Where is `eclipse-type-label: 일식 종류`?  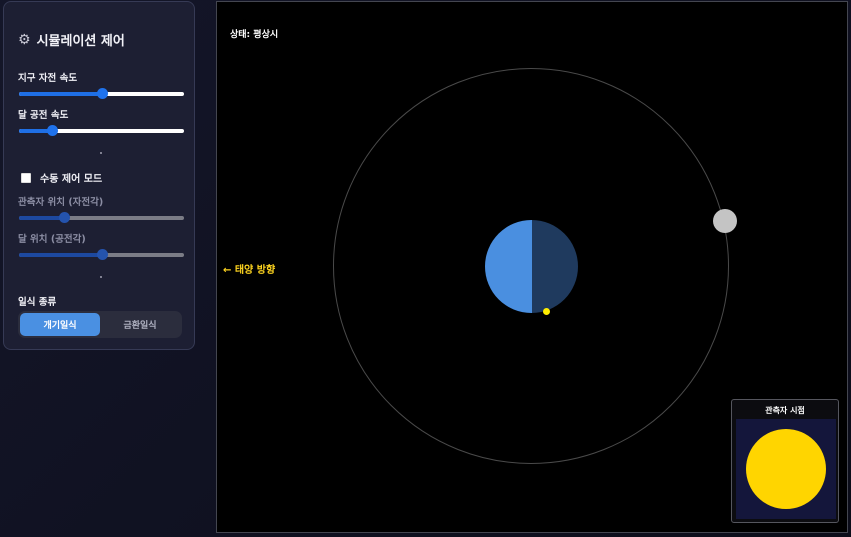
eclipse-type-label: 일식 종류 is located at coordinates (37, 302).